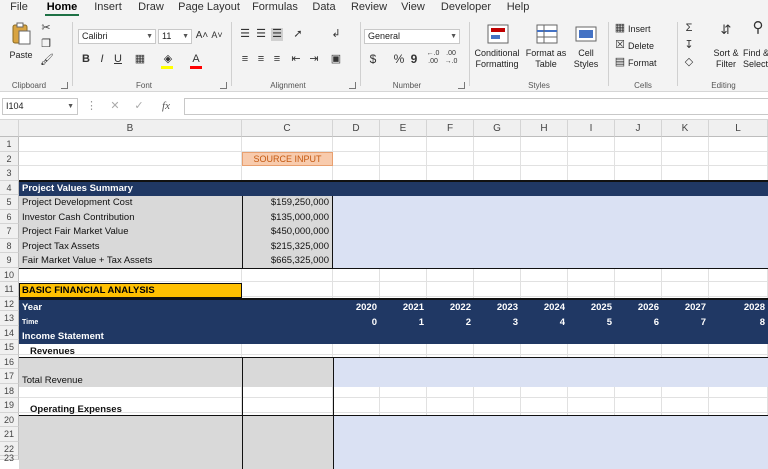 This screenshot has height=469, width=768. What do you see at coordinates (287, 128) in the screenshot?
I see `column-header-c: C` at bounding box center [287, 128].